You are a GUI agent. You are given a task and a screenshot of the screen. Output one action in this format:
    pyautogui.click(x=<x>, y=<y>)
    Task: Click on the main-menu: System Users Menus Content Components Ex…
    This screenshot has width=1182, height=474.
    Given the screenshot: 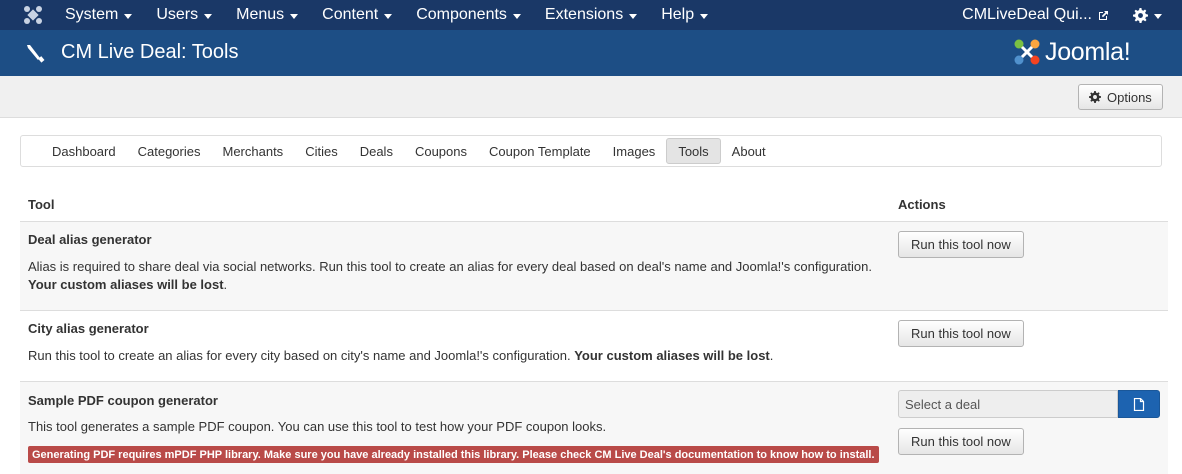 What is the action you would take?
    pyautogui.click(x=386, y=15)
    